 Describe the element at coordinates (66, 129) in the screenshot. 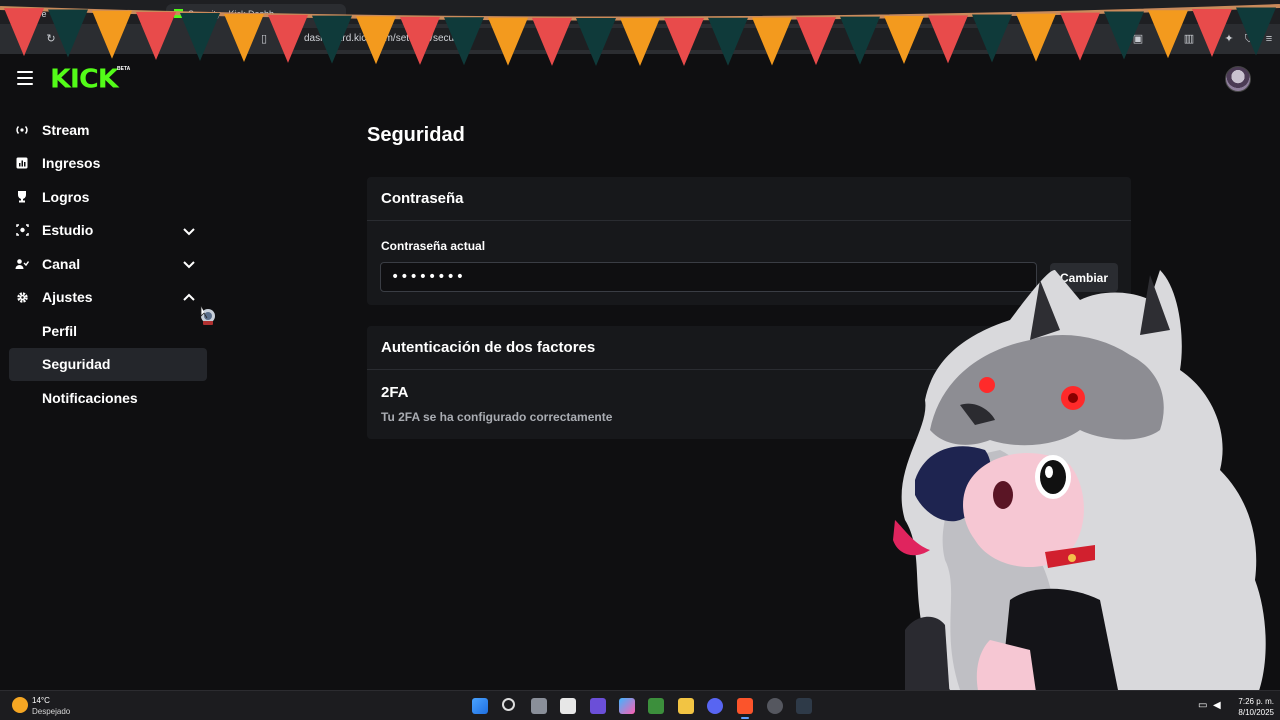

I see `sidebar-item-label: Stream` at that location.